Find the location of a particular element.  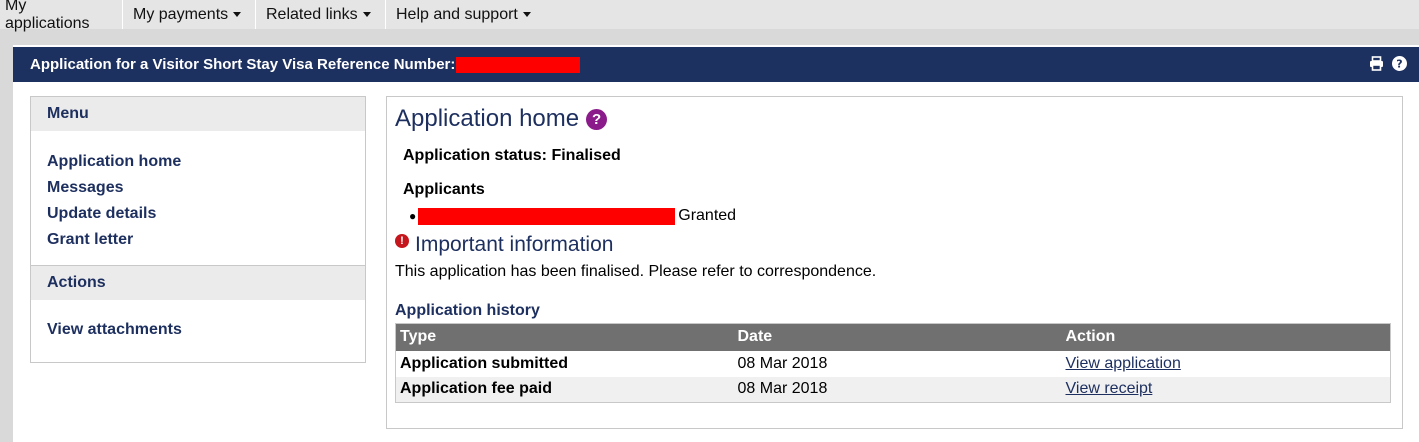

applicant-status: Granted is located at coordinates (707, 215).